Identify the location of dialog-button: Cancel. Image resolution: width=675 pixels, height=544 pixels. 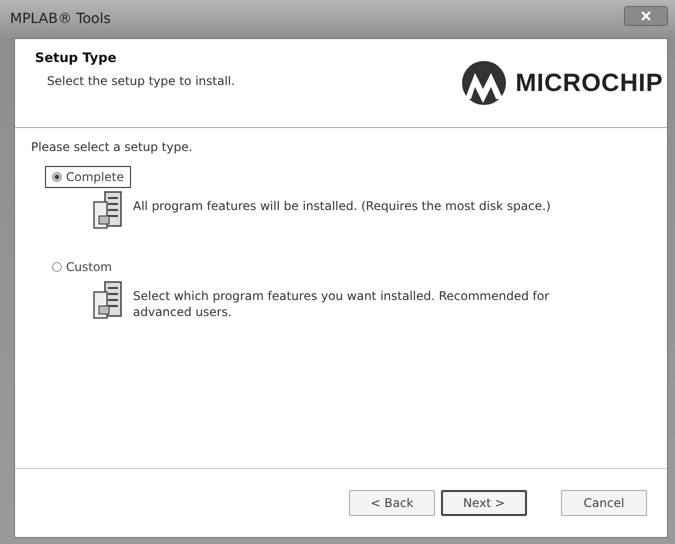
(604, 503).